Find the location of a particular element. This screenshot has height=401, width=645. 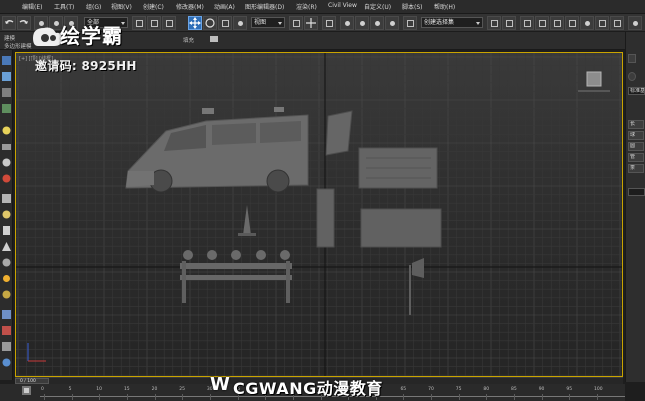

track-bar-tick-label: 15 is located at coordinates (126, 389).